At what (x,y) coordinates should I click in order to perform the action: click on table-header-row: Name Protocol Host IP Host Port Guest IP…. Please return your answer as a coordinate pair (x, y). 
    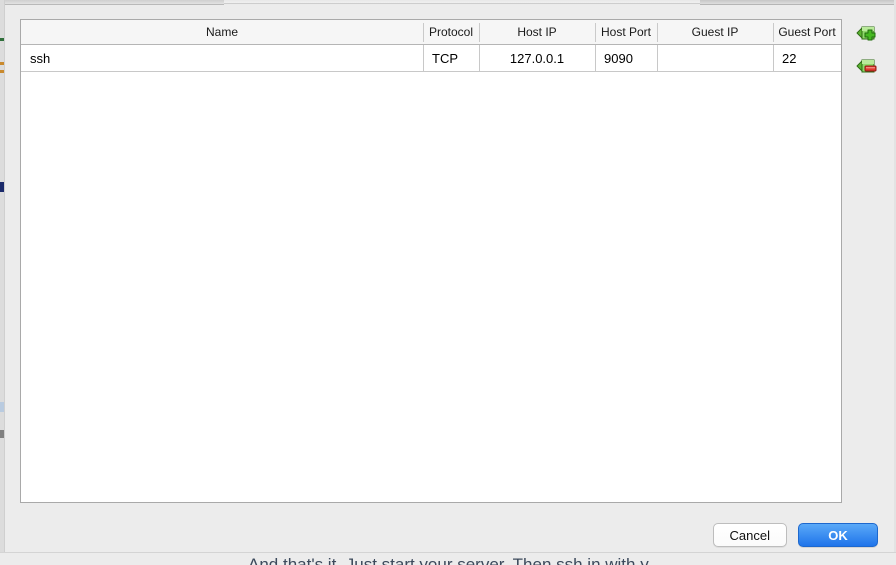
    Looking at the image, I should click on (431, 32).